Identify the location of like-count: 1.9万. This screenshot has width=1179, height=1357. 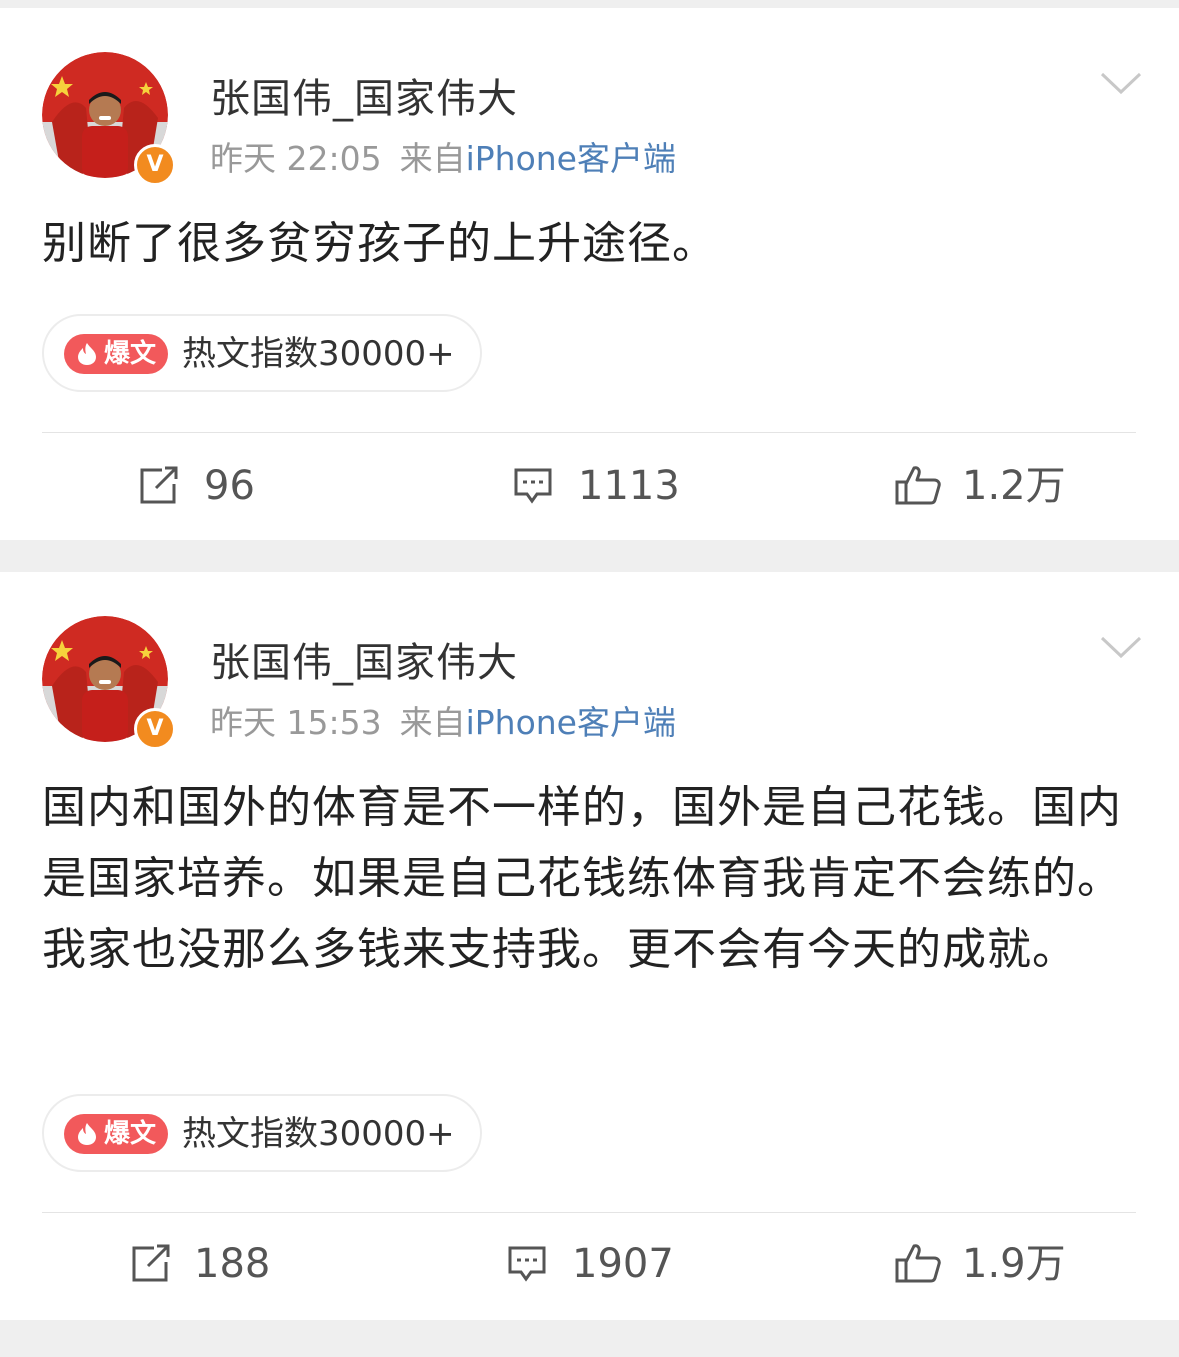
(1014, 1264).